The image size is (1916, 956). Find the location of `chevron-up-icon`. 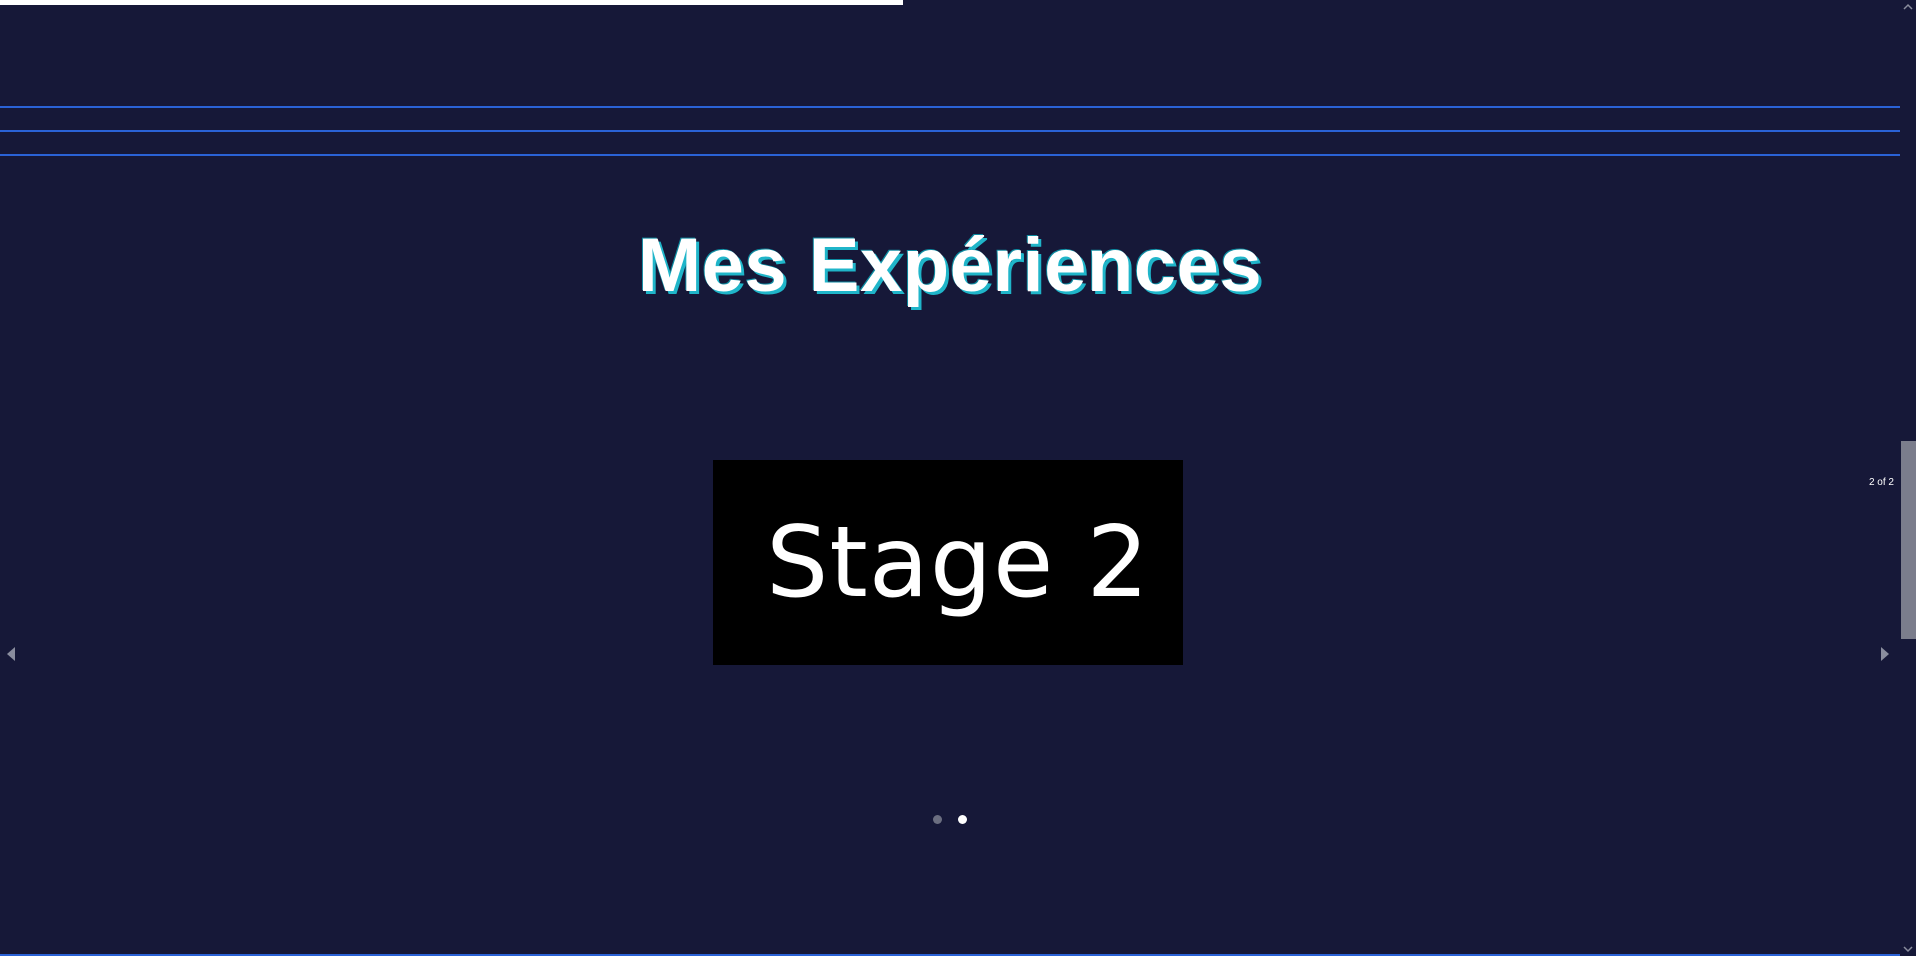

chevron-up-icon is located at coordinates (1908, 6).